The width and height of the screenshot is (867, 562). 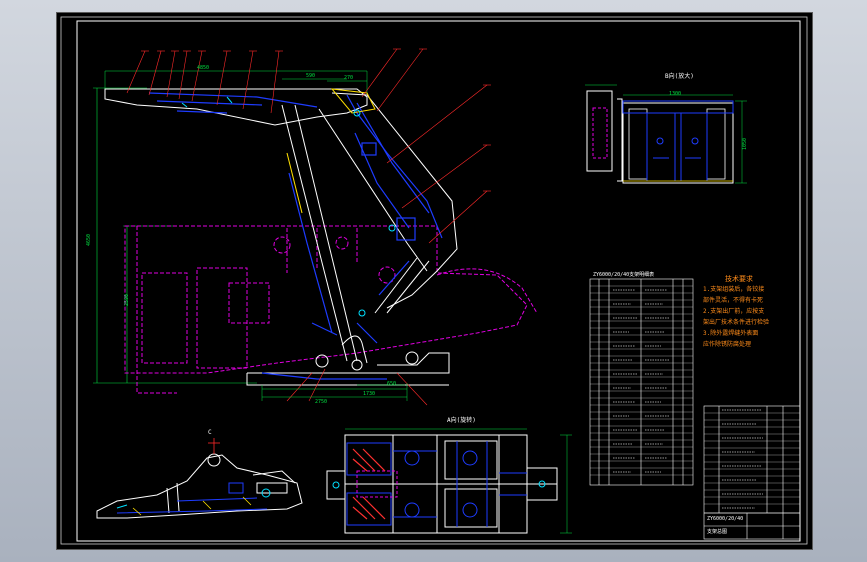 I want to click on tech-requirements-title: 技术要求, so click(x=739, y=279).